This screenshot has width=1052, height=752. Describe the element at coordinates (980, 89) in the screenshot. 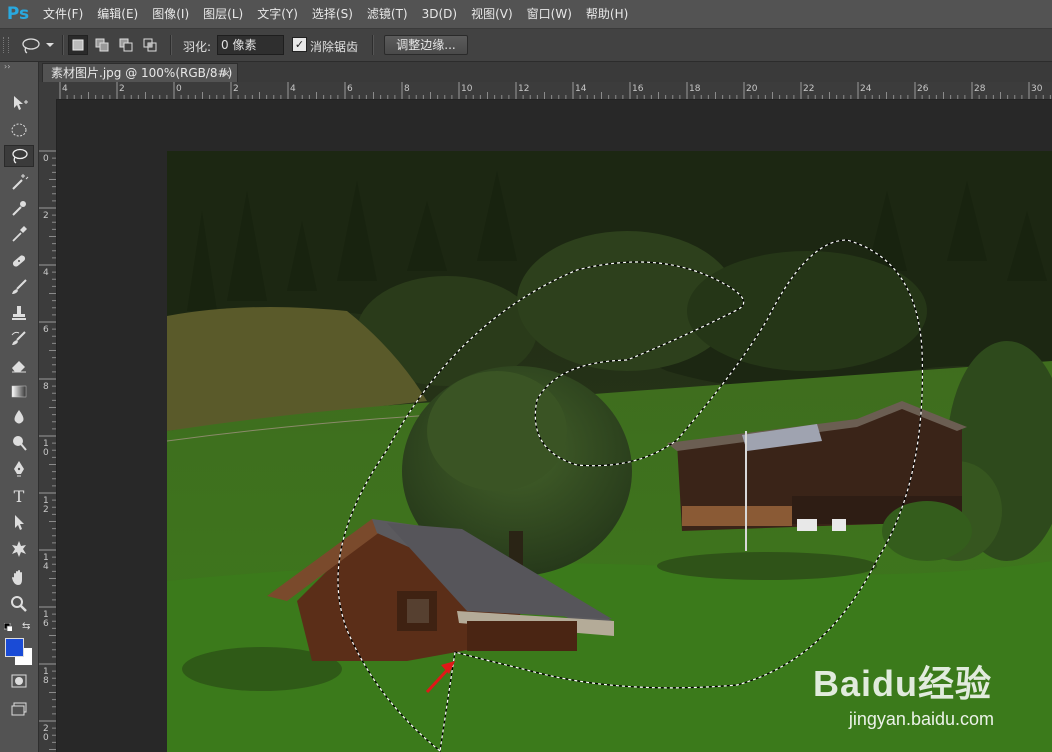

I see `ruler-label: 28` at that location.